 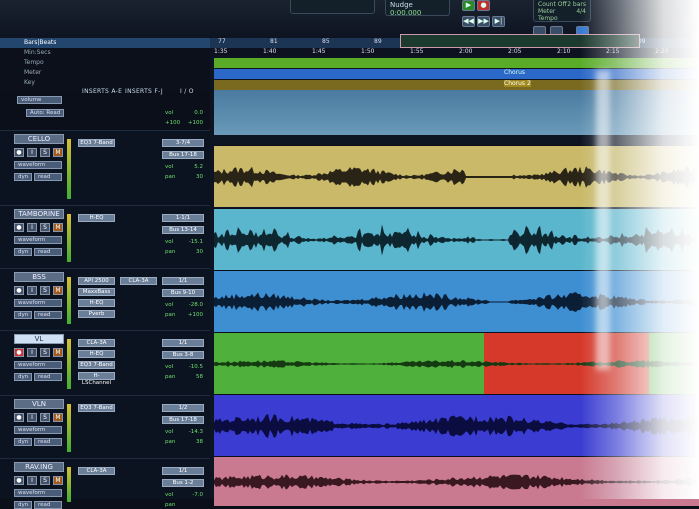 I want to click on master-auto-select: Auto: Read, so click(x=45, y=113).